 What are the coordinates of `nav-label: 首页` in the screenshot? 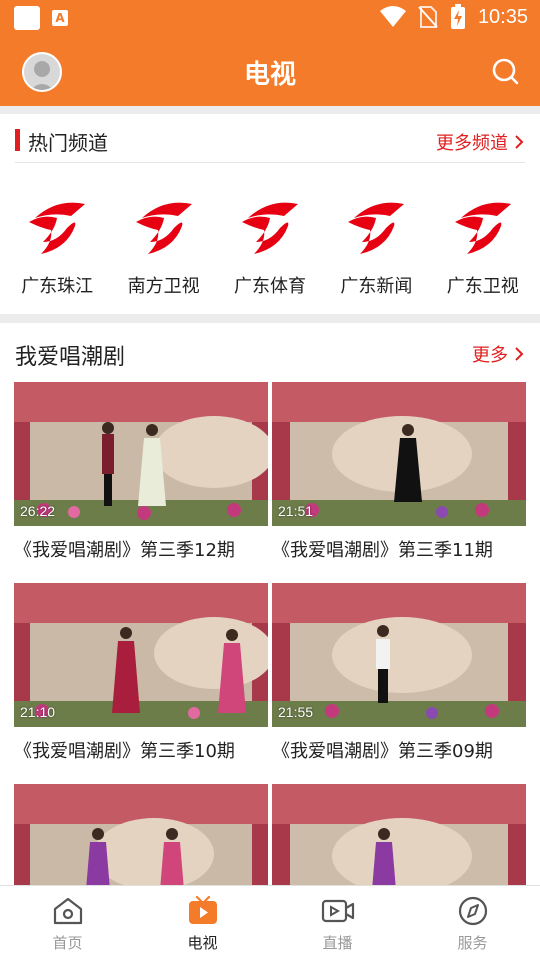 It's located at (67, 943).